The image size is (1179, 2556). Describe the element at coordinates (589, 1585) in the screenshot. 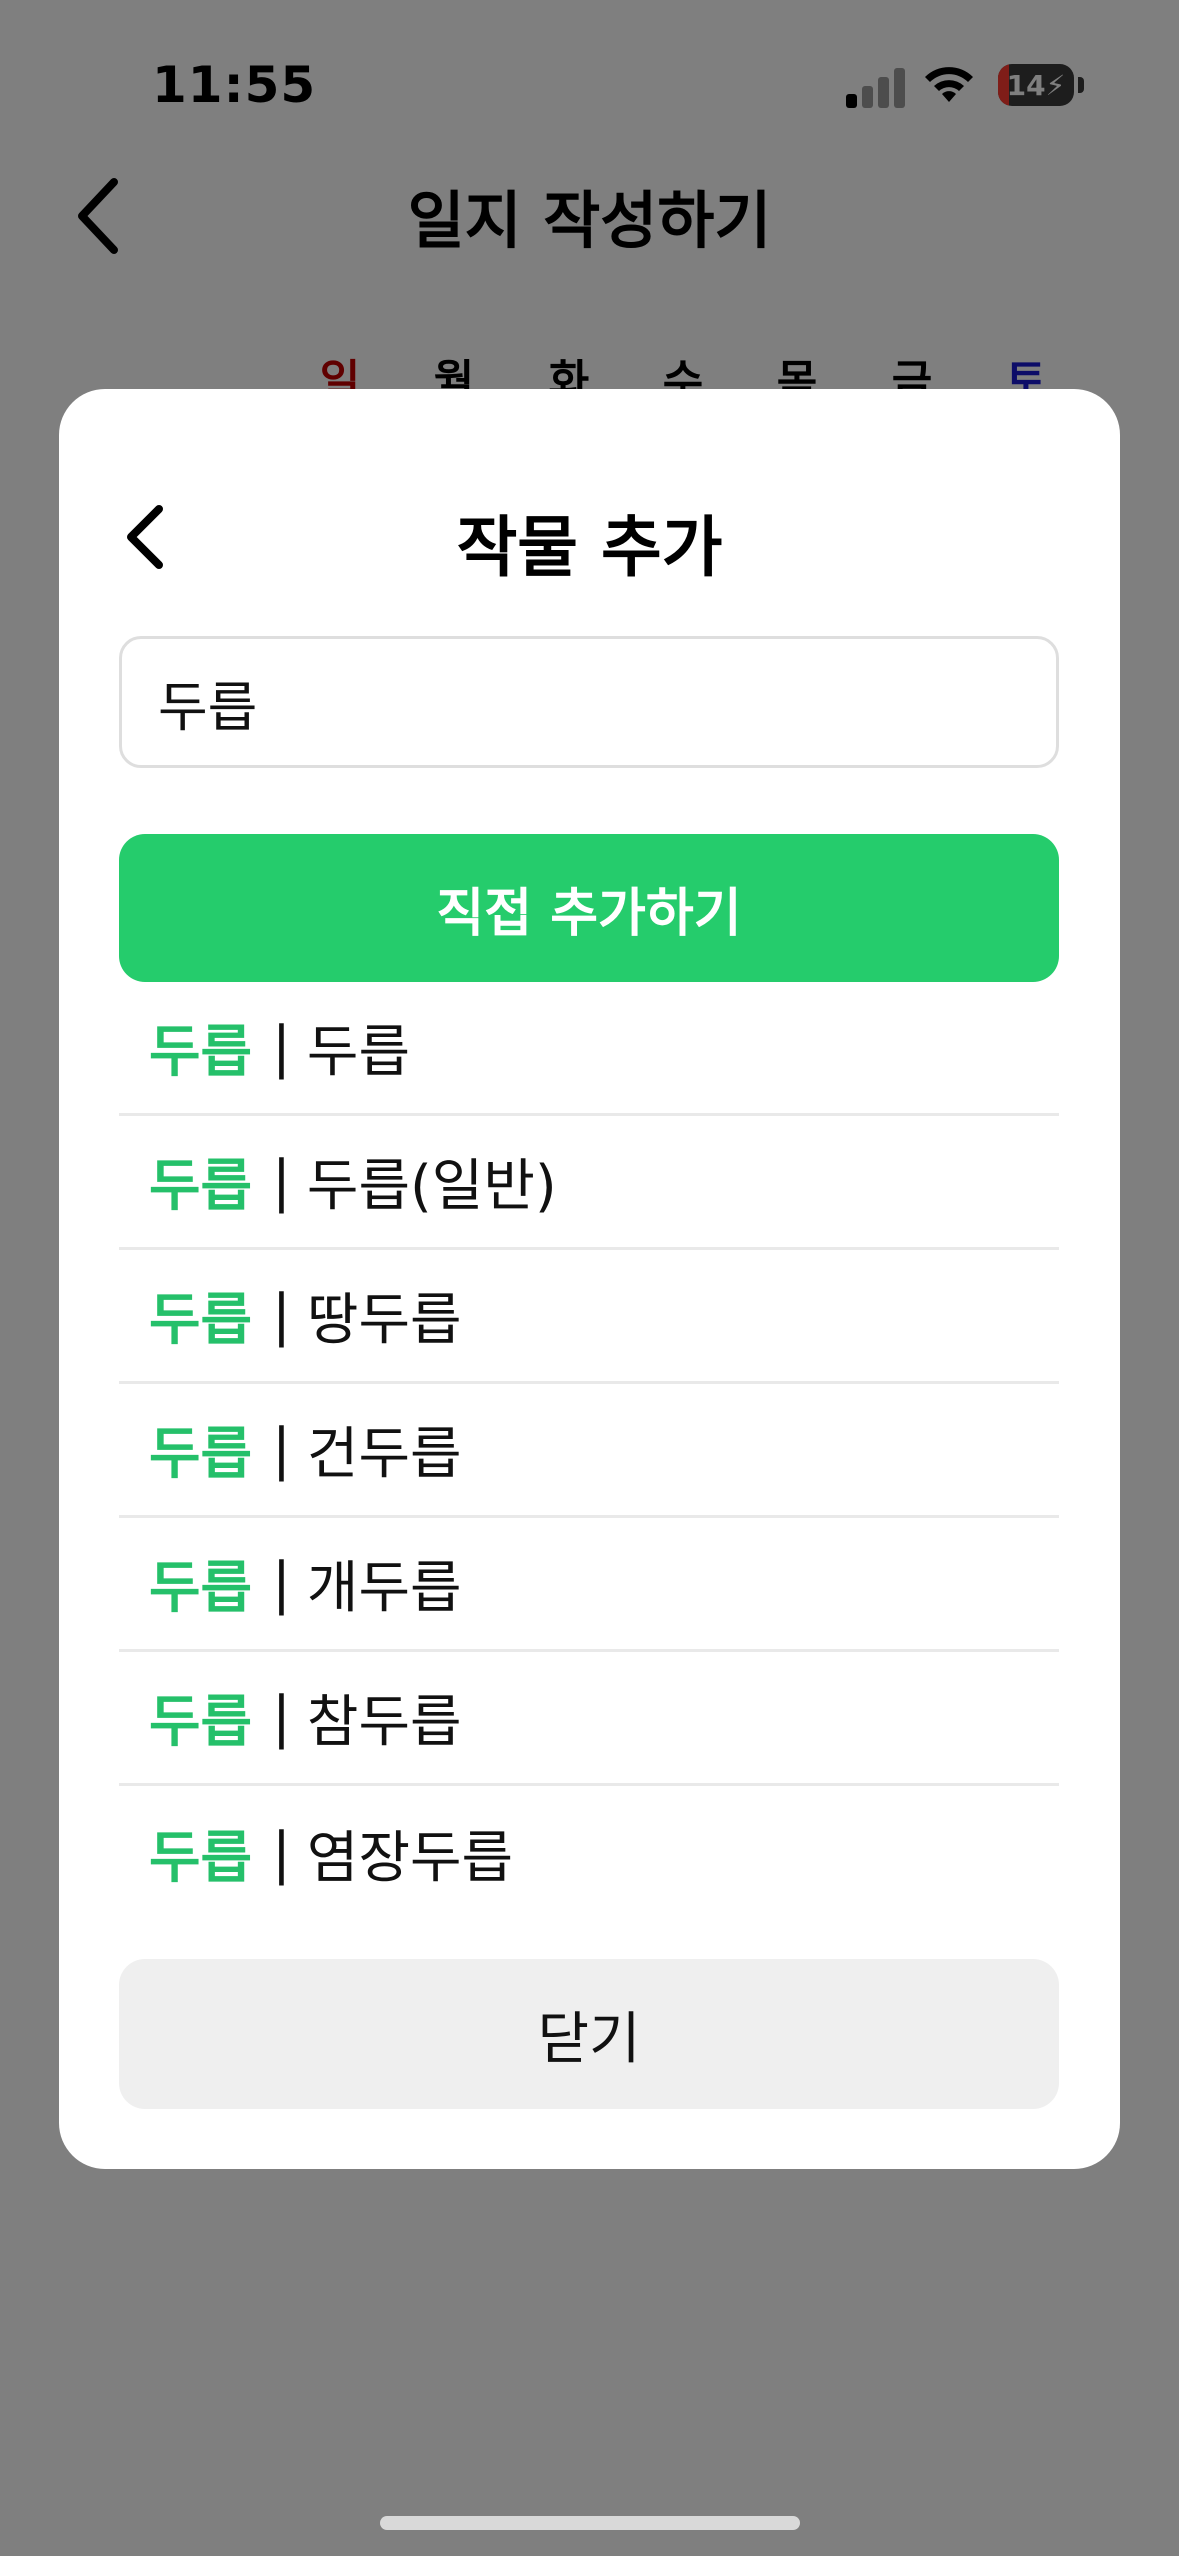

I see `list-item: 두릅 | 개두릅` at that location.